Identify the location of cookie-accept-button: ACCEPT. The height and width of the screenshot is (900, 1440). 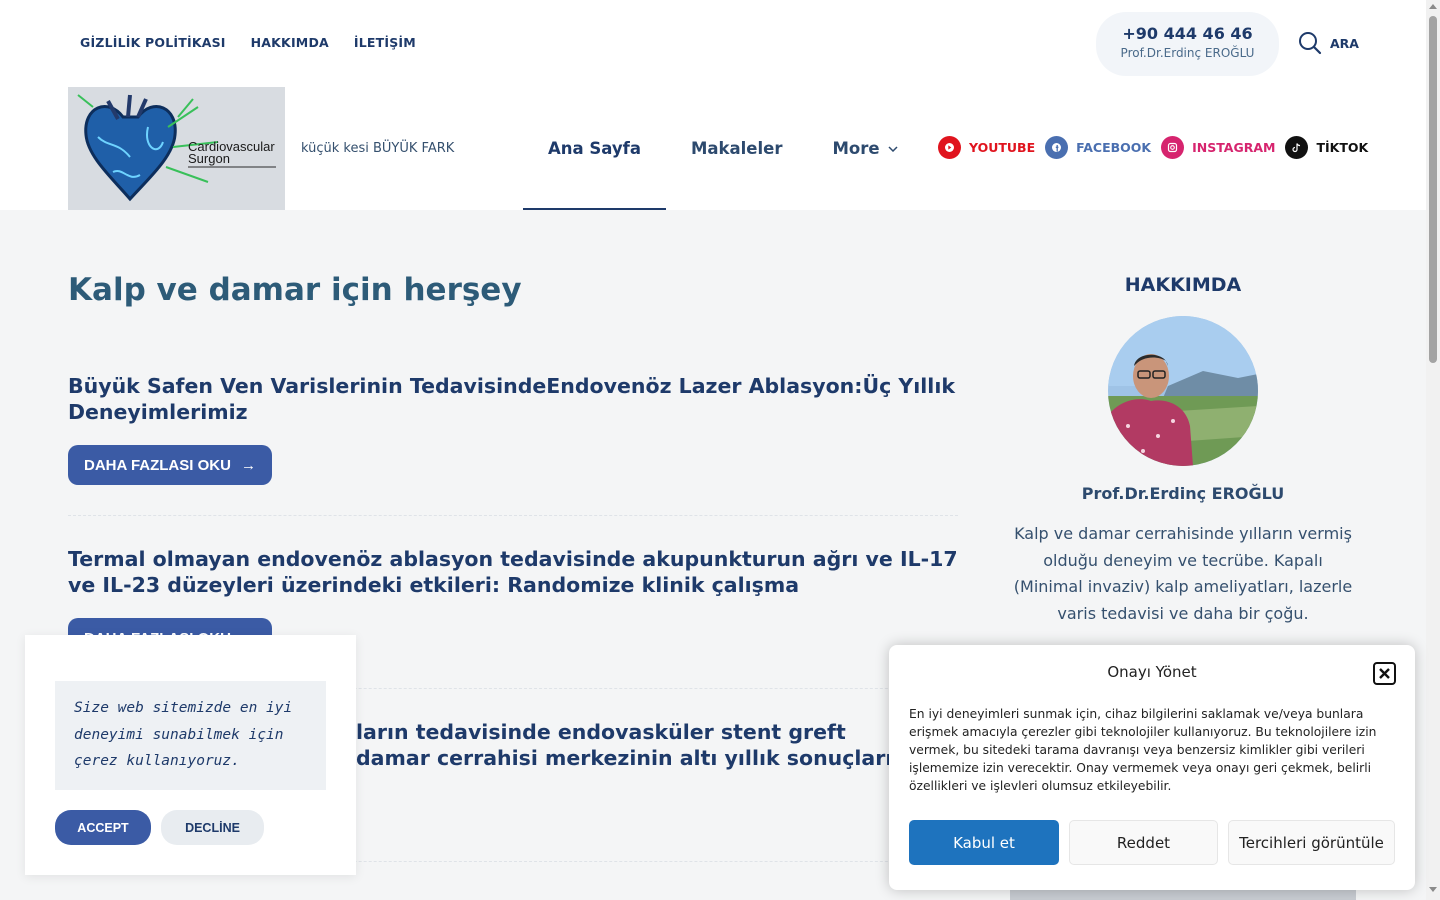
(103, 827).